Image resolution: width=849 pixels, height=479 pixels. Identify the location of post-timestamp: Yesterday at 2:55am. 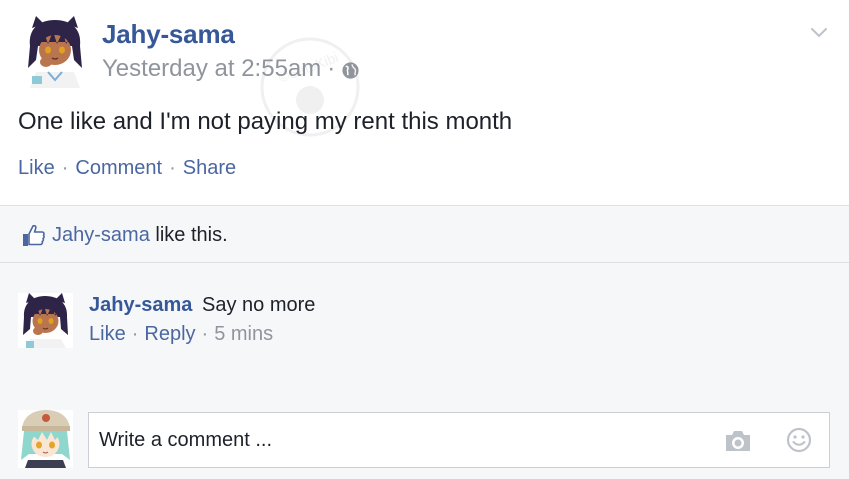
(211, 69).